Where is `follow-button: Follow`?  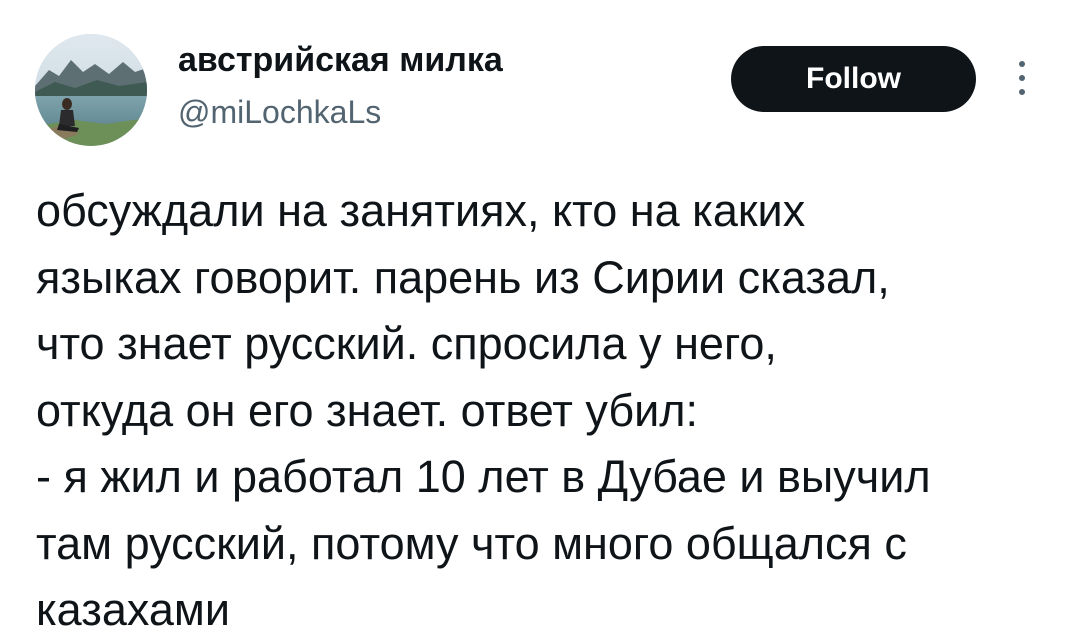
follow-button: Follow is located at coordinates (853, 79).